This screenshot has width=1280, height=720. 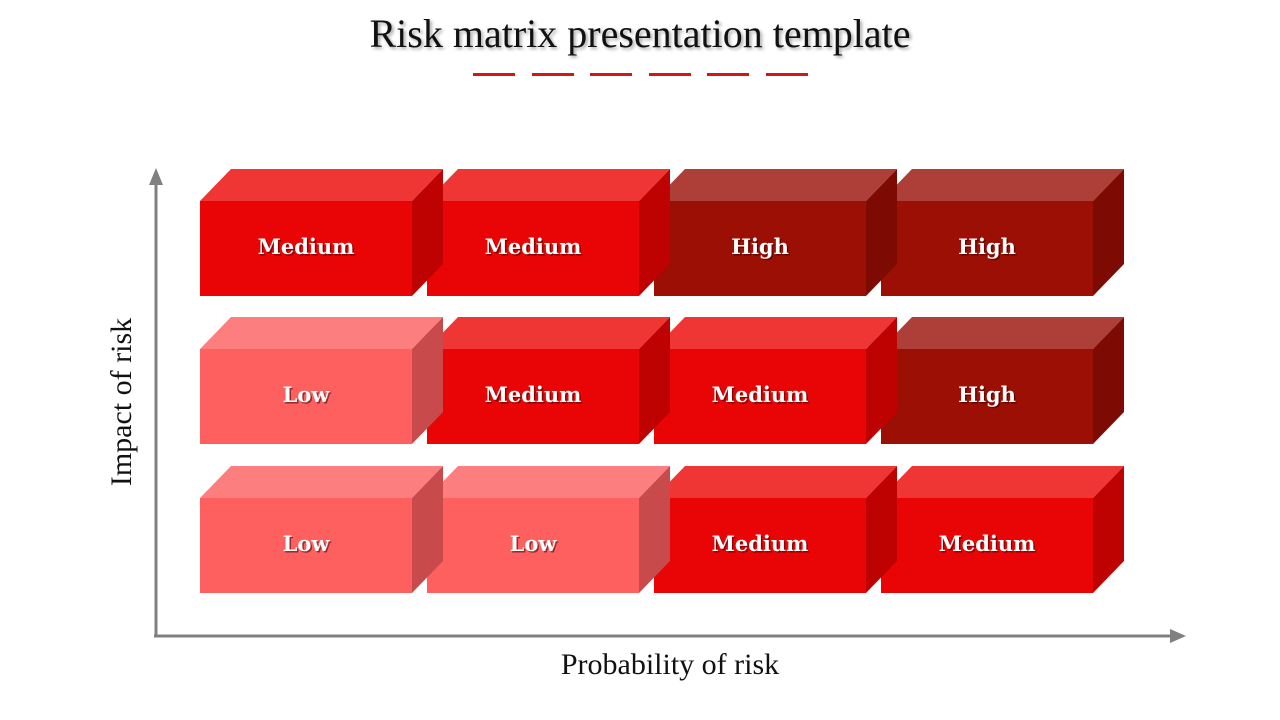 I want to click on matrix-row: HighHighHighHighMediumMediumMediumMedium, so click(x=662, y=232).